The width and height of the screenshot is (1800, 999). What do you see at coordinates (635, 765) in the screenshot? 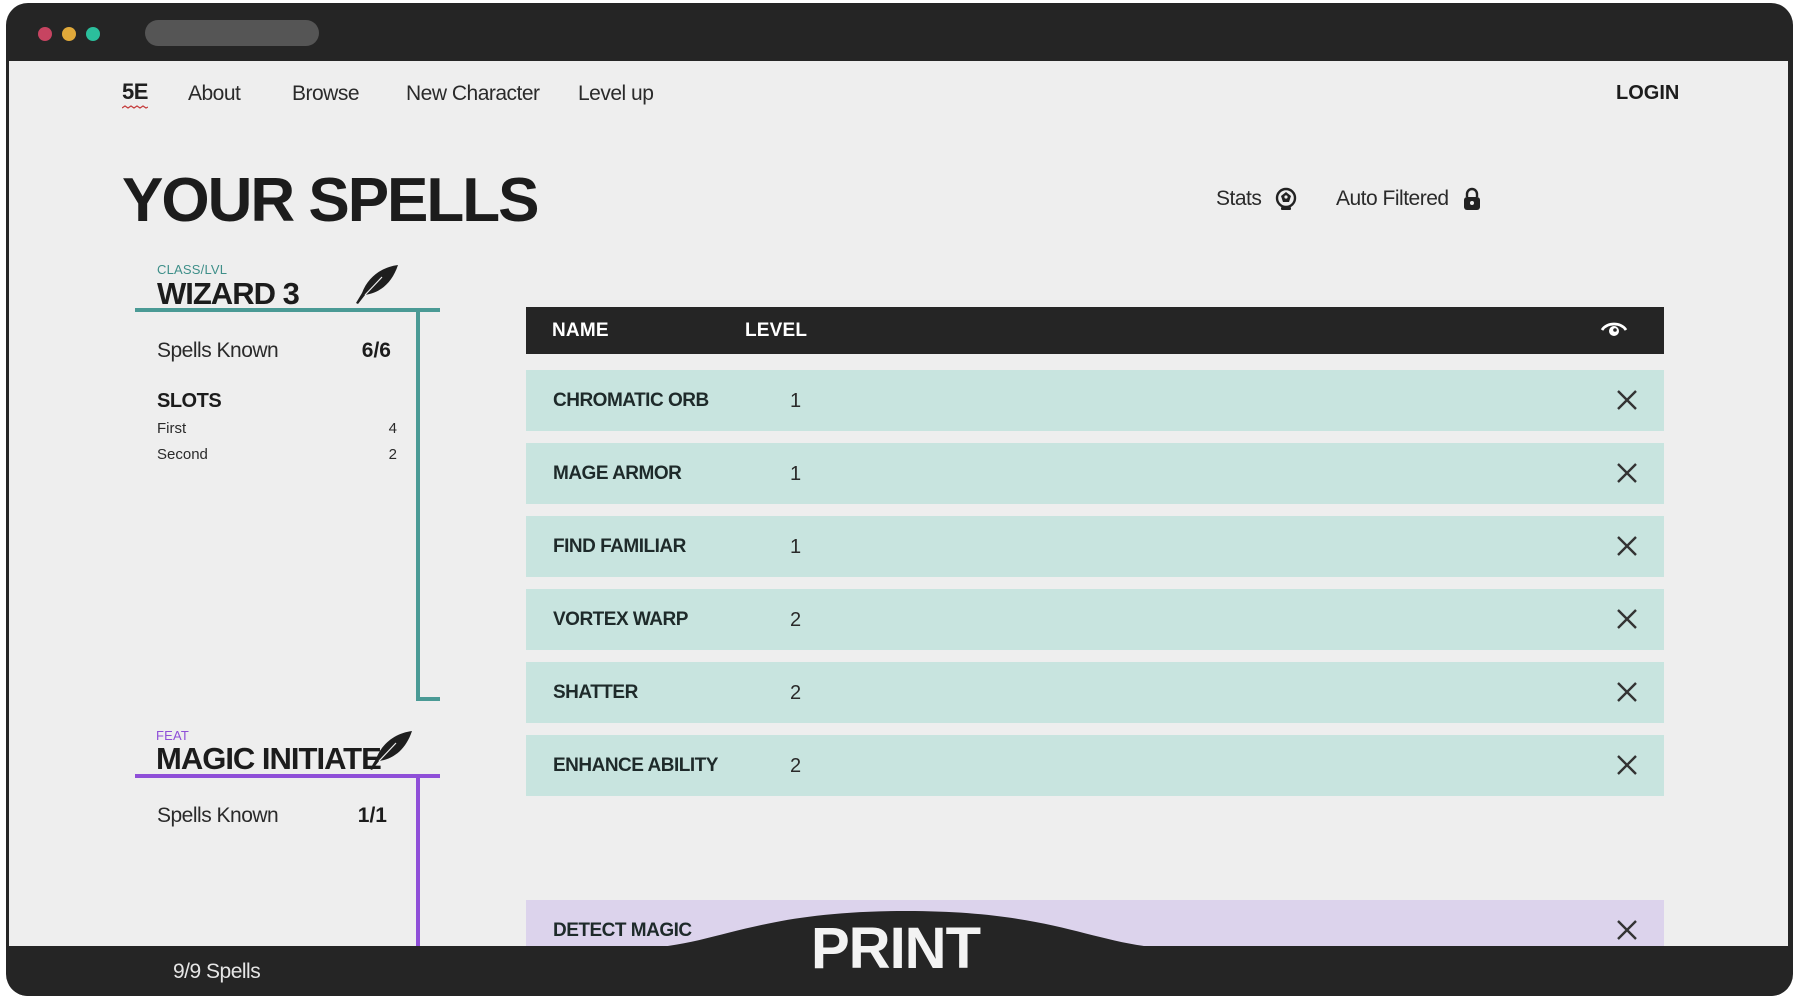
I see `spell-name: ENHANCE ABILITY` at bounding box center [635, 765].